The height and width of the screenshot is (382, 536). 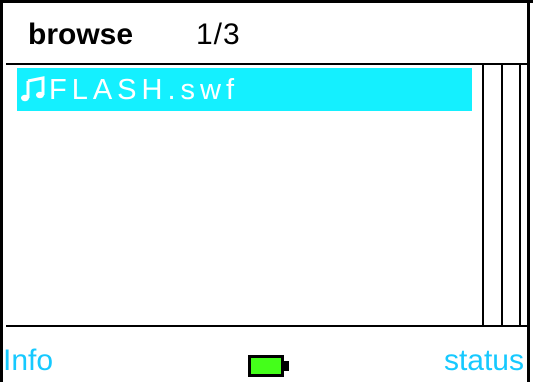 I want to click on info-softkey: Info, so click(x=28, y=361).